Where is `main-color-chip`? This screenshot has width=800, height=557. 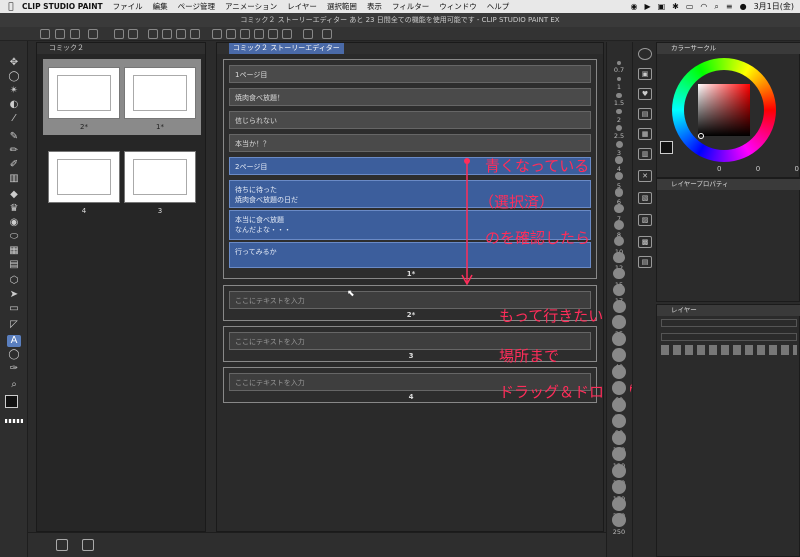 main-color-chip is located at coordinates (666, 147).